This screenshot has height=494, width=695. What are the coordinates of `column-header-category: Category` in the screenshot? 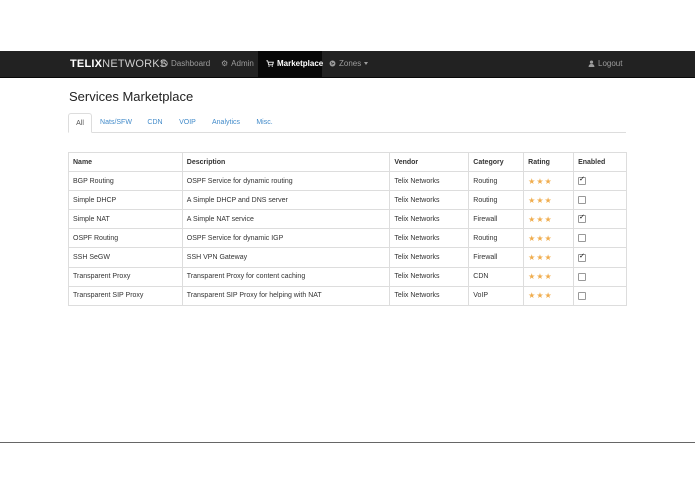 It's located at (496, 162).